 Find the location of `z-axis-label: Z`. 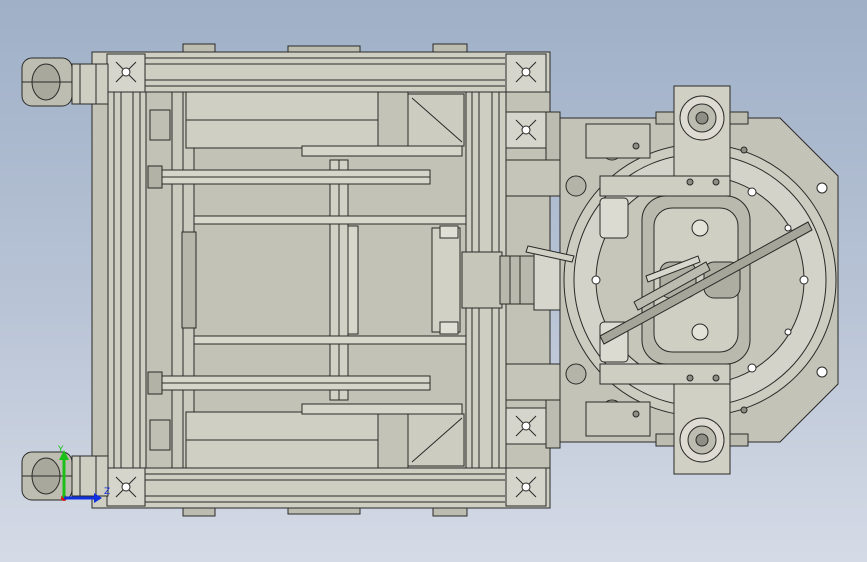

z-axis-label: Z is located at coordinates (107, 492).